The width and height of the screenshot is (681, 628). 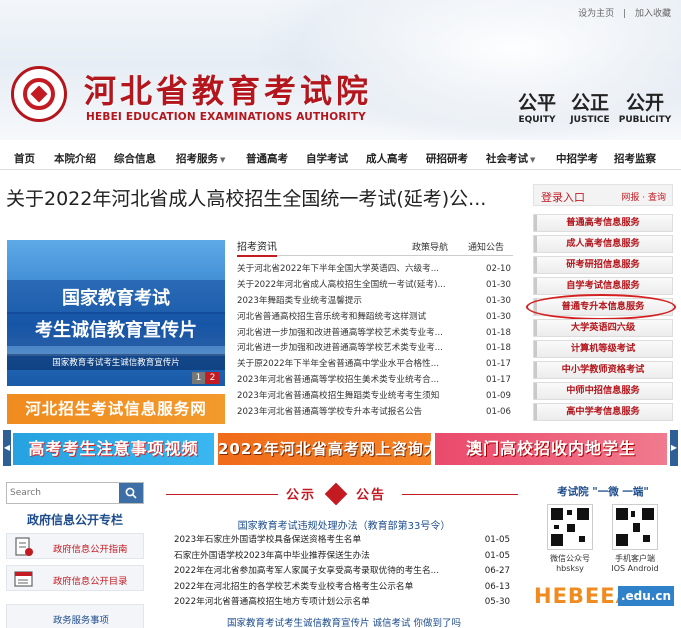 What do you see at coordinates (371, 493) in the screenshot?
I see `announce-right-label: 公告` at bounding box center [371, 493].